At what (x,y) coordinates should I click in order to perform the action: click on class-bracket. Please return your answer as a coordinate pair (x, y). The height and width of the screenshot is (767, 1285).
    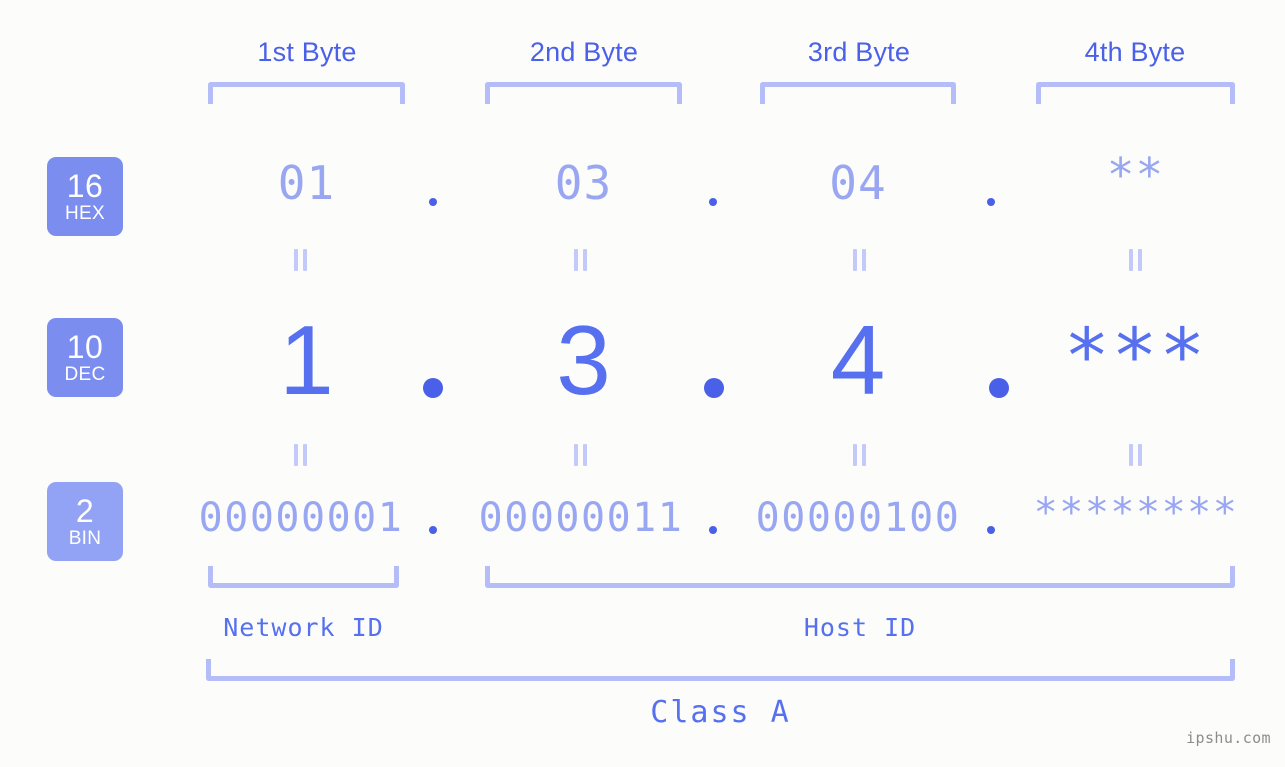
    Looking at the image, I should click on (720, 670).